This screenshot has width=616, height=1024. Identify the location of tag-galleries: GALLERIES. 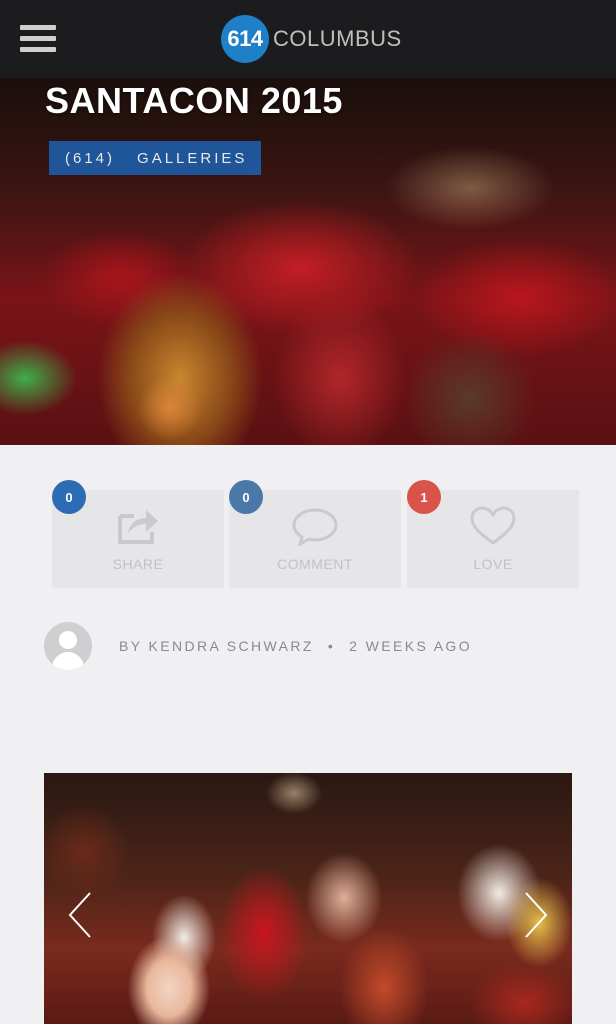
(192, 158).